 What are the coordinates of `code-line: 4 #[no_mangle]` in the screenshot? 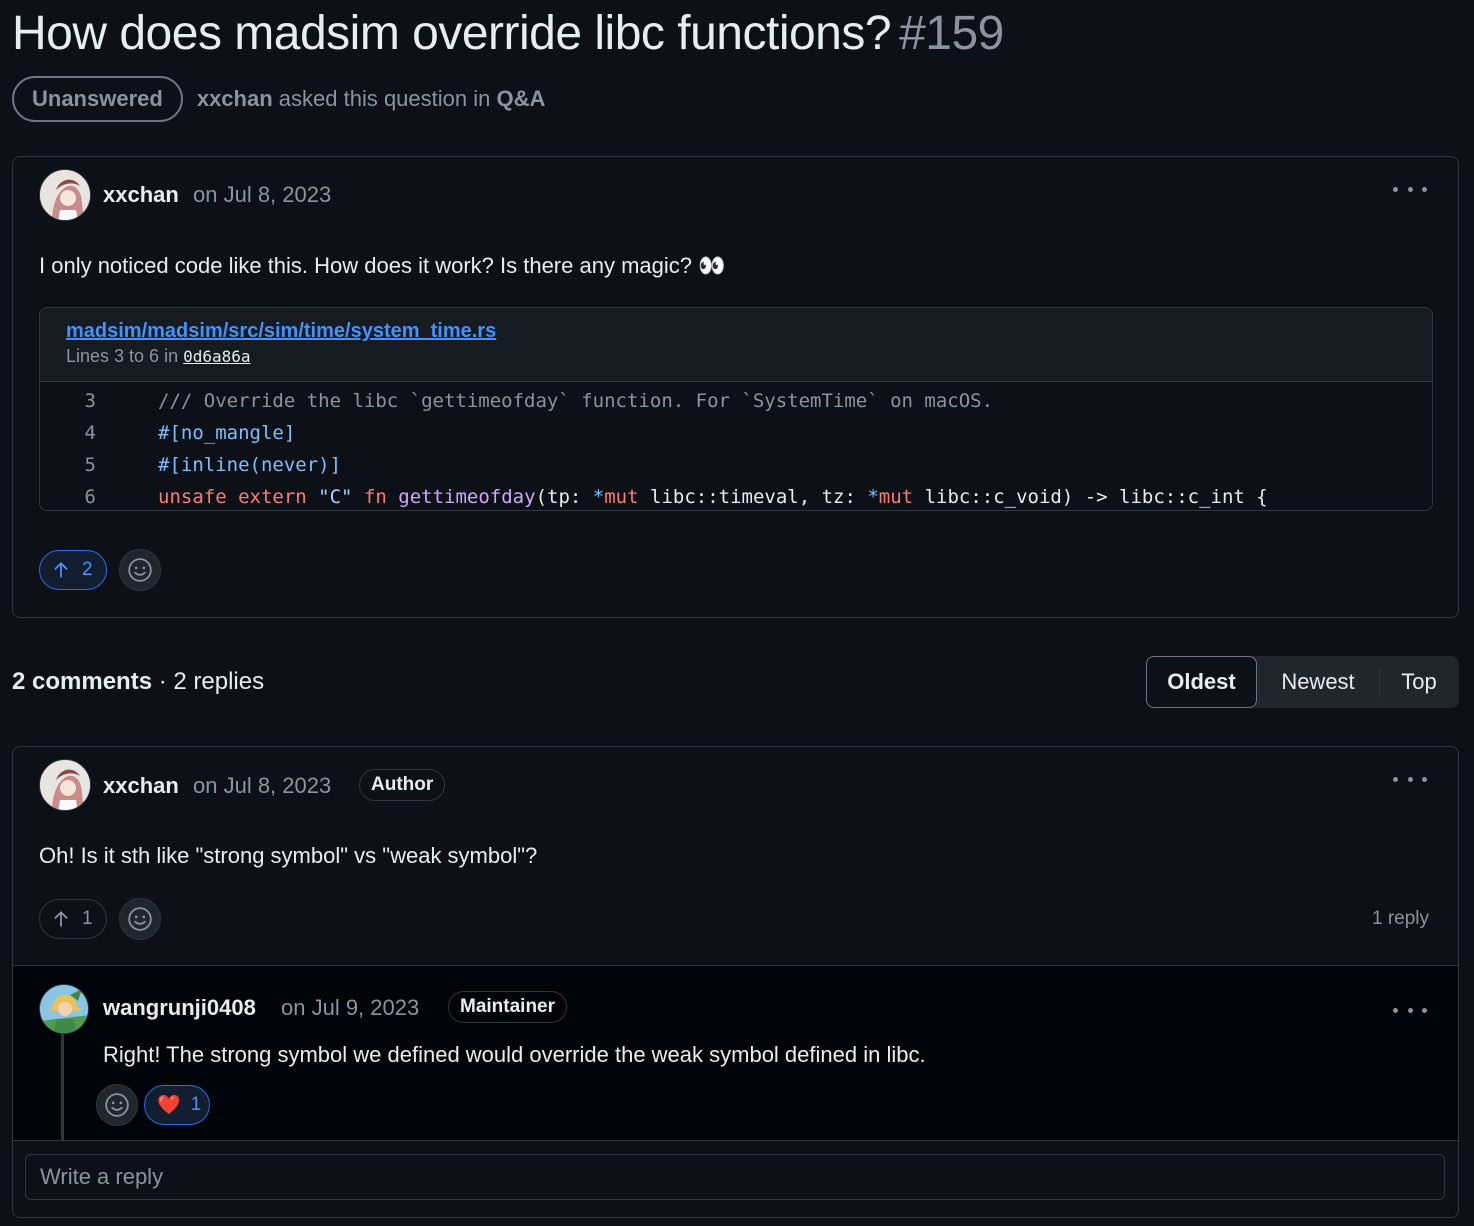 It's located at (736, 434).